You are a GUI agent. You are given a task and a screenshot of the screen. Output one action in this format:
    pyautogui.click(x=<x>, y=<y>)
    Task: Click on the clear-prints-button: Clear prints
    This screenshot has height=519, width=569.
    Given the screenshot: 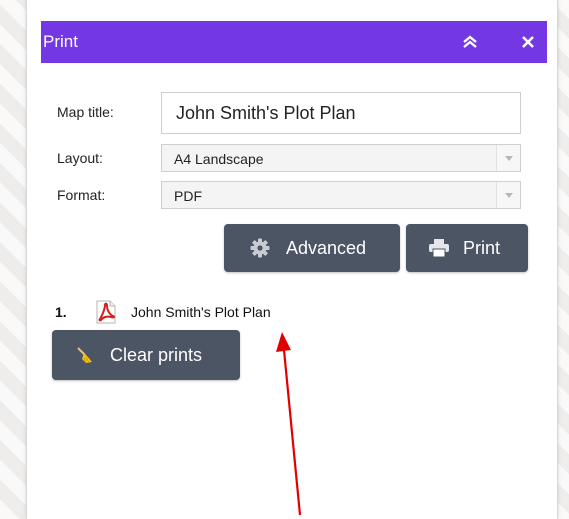 What is the action you would take?
    pyautogui.click(x=146, y=355)
    